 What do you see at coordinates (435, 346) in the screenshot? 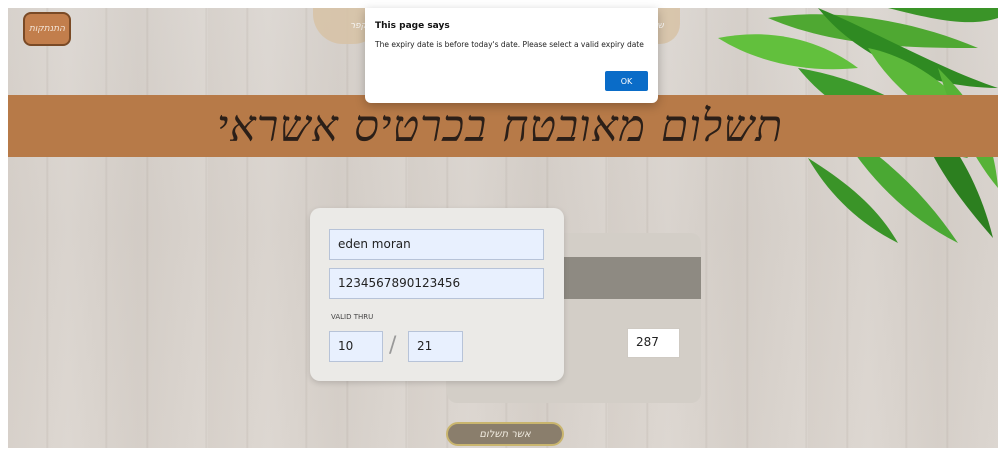
I see `expiry-year-field: 21` at bounding box center [435, 346].